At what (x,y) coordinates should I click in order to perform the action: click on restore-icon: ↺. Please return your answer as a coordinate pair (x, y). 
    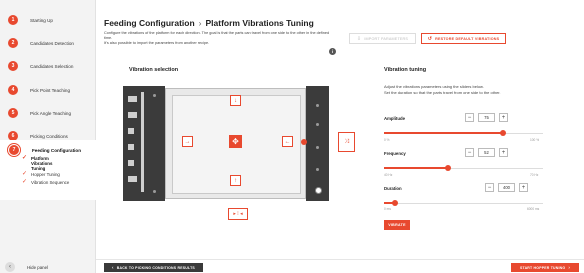
    Looking at the image, I should click on (430, 38).